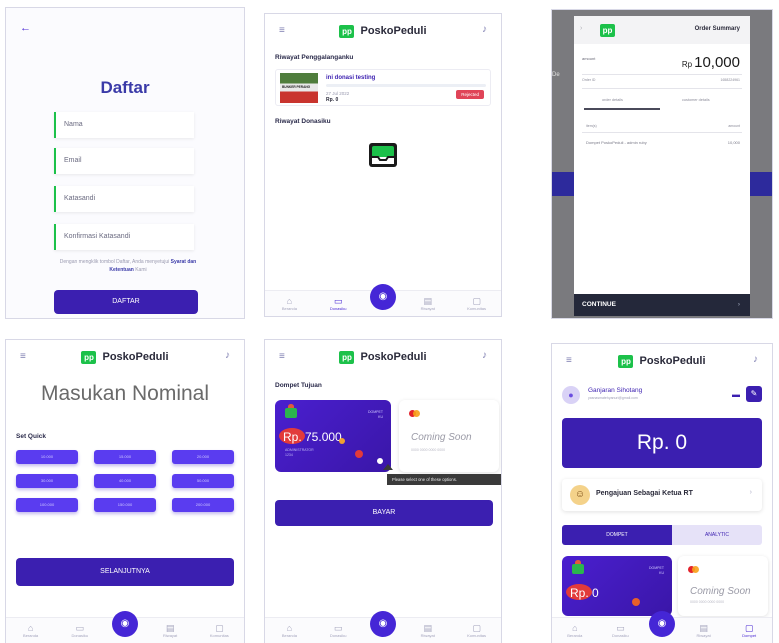 Image resolution: width=779 pixels, height=643 pixels. Describe the element at coordinates (589, 80) in the screenshot. I see `order-id-label: Order ID` at that location.